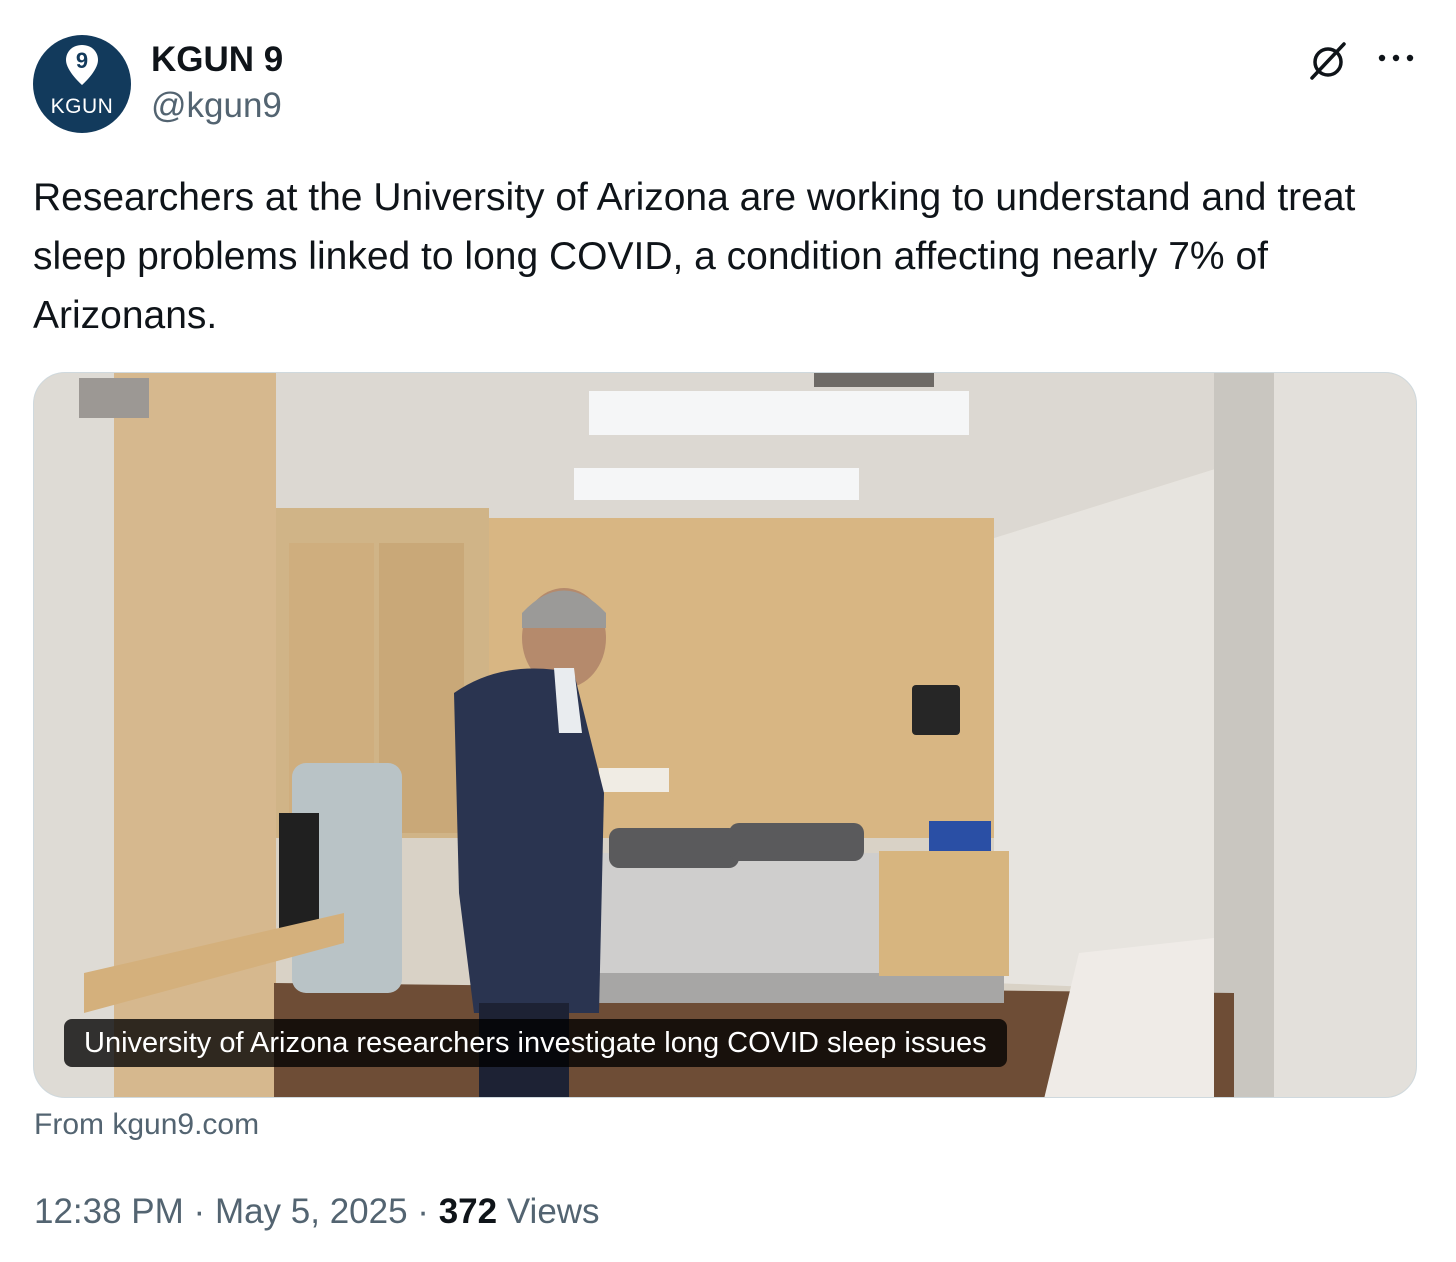 The height and width of the screenshot is (1262, 1456). I want to click on tweet-date: May 5, 2025, so click(311, 1211).